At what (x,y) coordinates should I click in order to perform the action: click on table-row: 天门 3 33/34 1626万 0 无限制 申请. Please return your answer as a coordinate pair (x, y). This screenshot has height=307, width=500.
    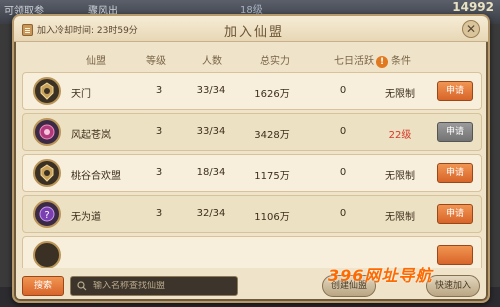
    Looking at the image, I should click on (252, 91).